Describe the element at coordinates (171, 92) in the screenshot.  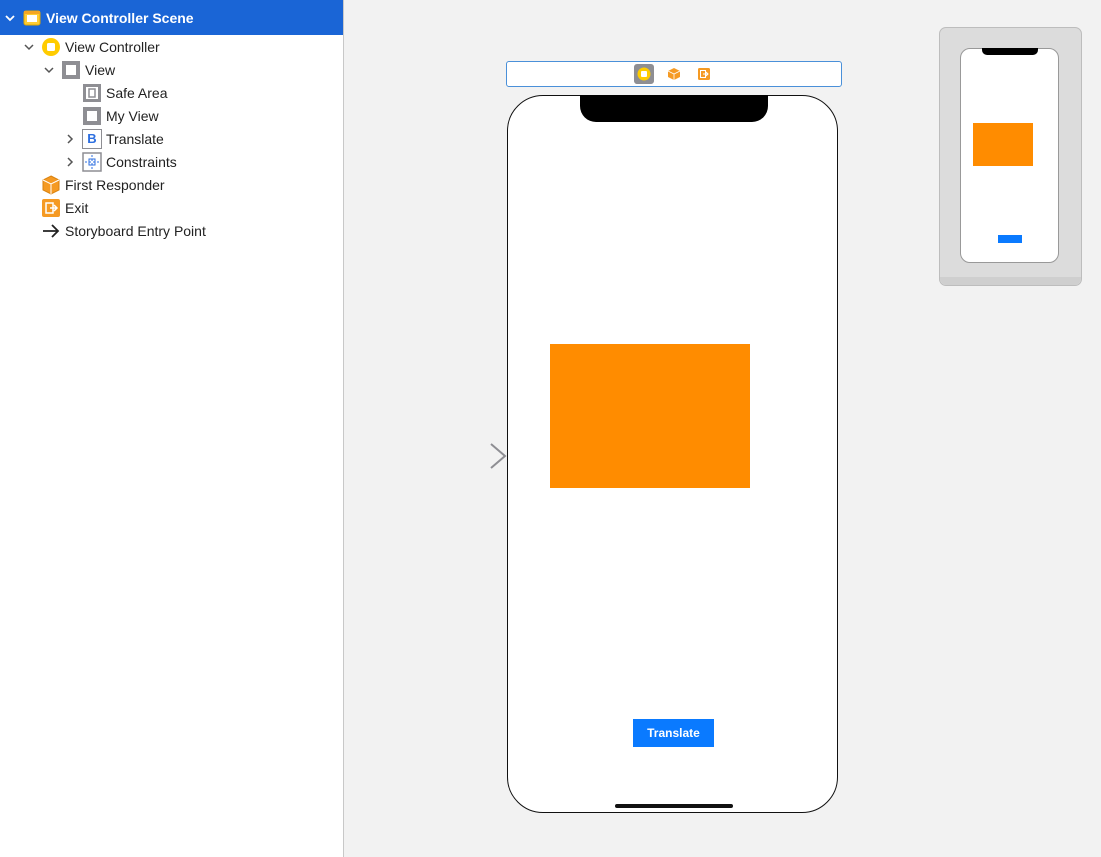
I see `outline-row-safe-area: Safe Area` at that location.